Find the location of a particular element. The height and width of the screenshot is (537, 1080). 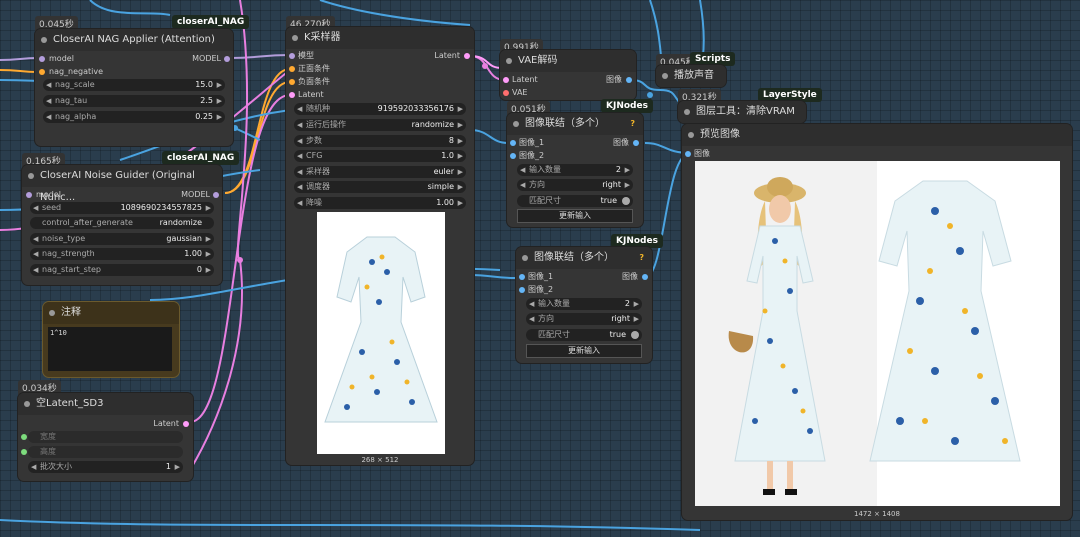

steps-widget: ◀ 步数 8 ▶ is located at coordinates (380, 141).